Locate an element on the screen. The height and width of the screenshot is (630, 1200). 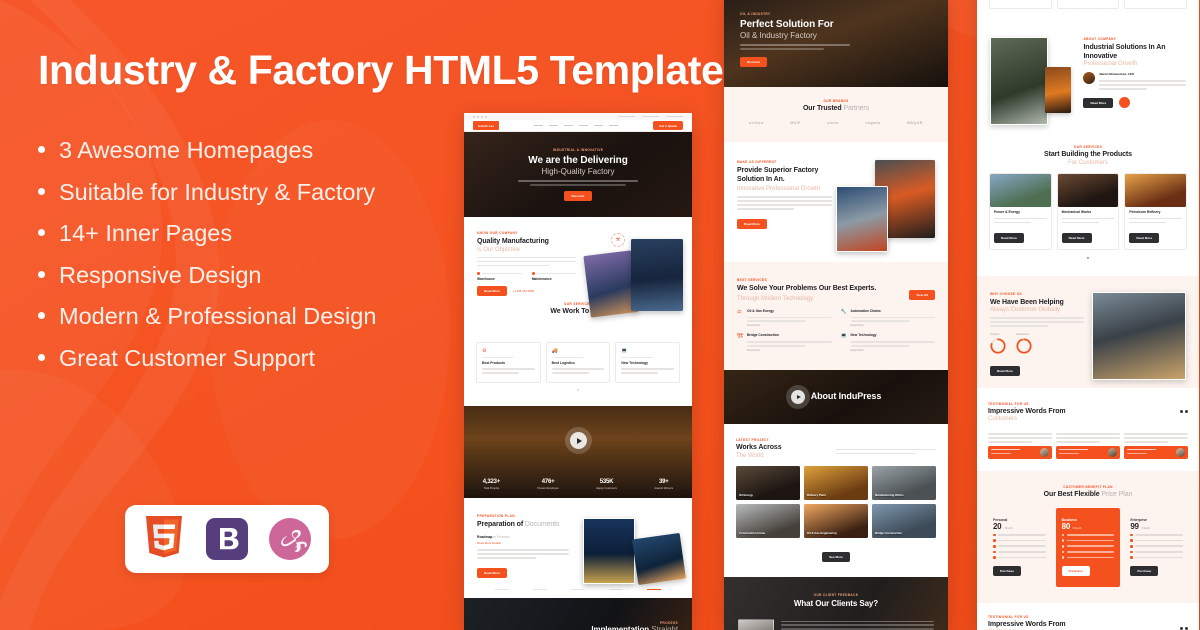
stat-item: 535K Happy Customers is located at coordinates (606, 484).